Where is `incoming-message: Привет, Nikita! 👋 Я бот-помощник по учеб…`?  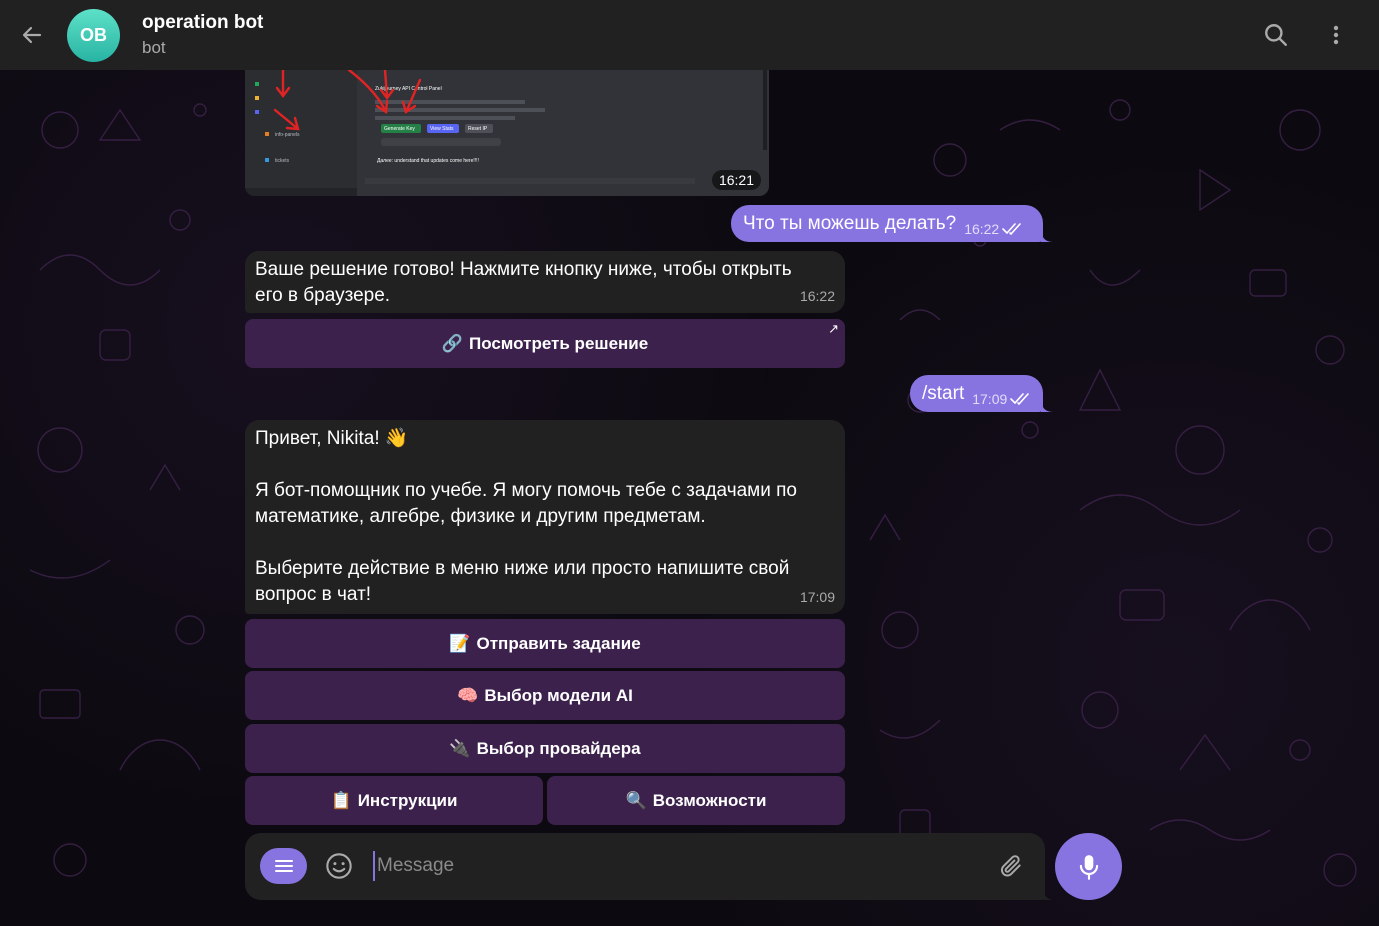
incoming-message: Привет, Nikita! 👋 Я бот-помощник по учеб… is located at coordinates (545, 517).